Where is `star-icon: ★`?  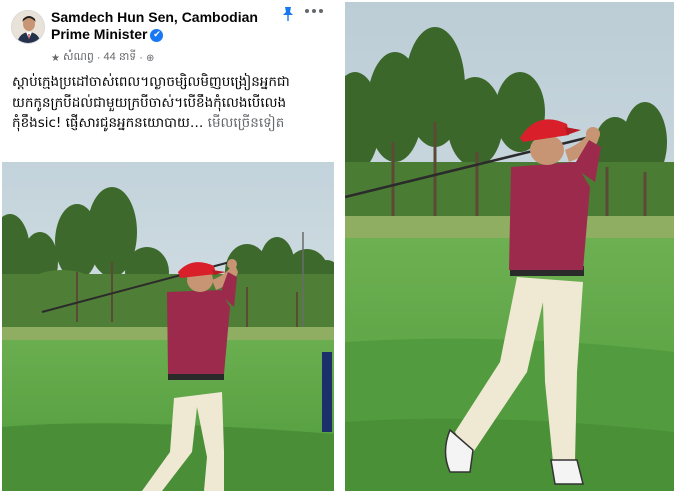 star-icon: ★ is located at coordinates (55, 58).